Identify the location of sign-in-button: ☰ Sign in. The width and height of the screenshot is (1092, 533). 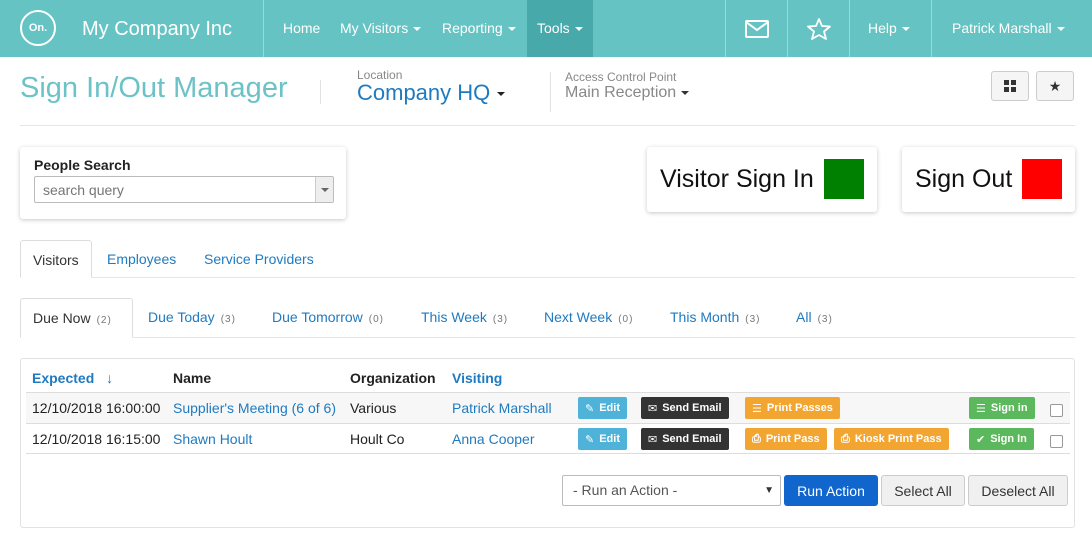
(1002, 408).